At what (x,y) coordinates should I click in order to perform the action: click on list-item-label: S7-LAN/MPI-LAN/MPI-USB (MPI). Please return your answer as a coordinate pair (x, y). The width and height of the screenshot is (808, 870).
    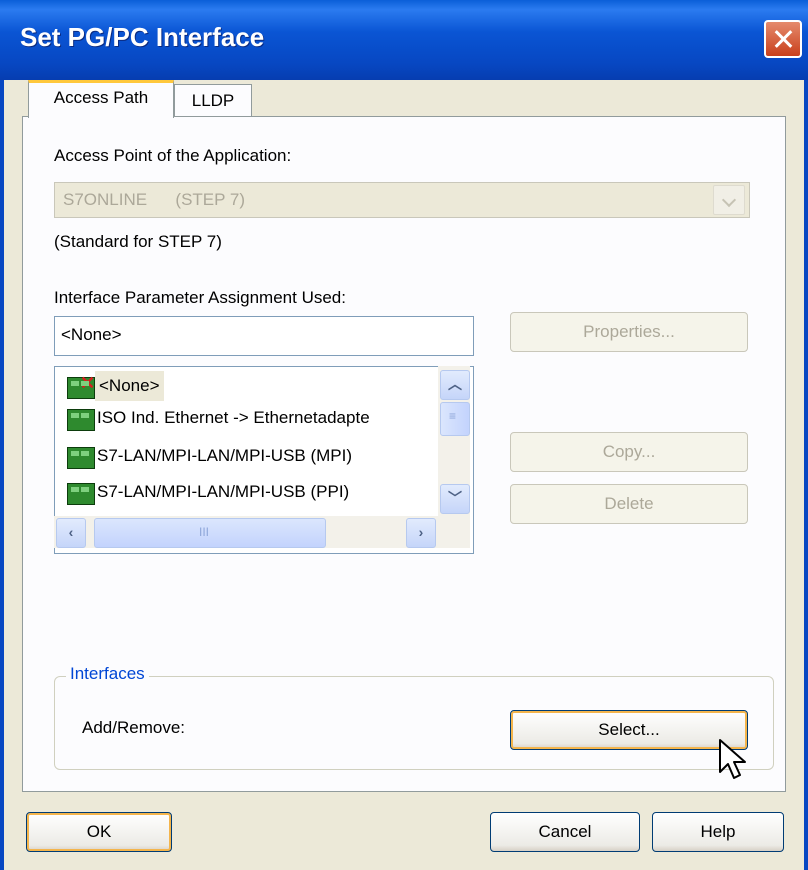
    Looking at the image, I should click on (225, 455).